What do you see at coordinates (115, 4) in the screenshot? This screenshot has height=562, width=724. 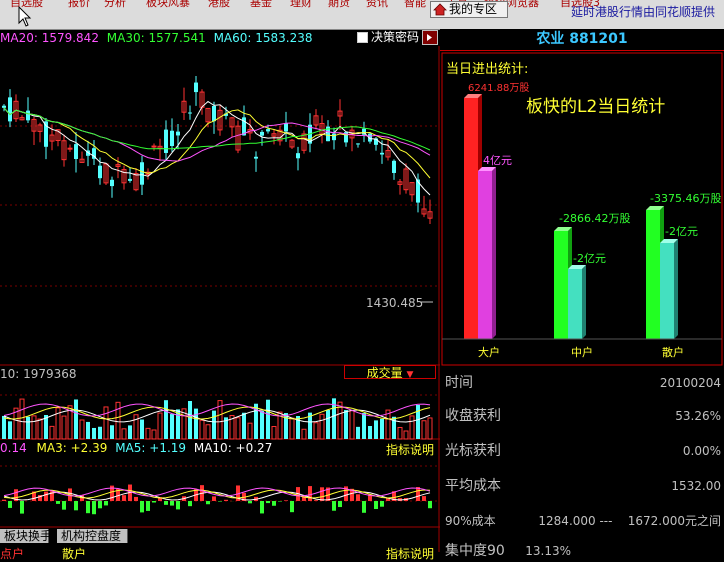 I see `menu-item-2: 分析` at bounding box center [115, 4].